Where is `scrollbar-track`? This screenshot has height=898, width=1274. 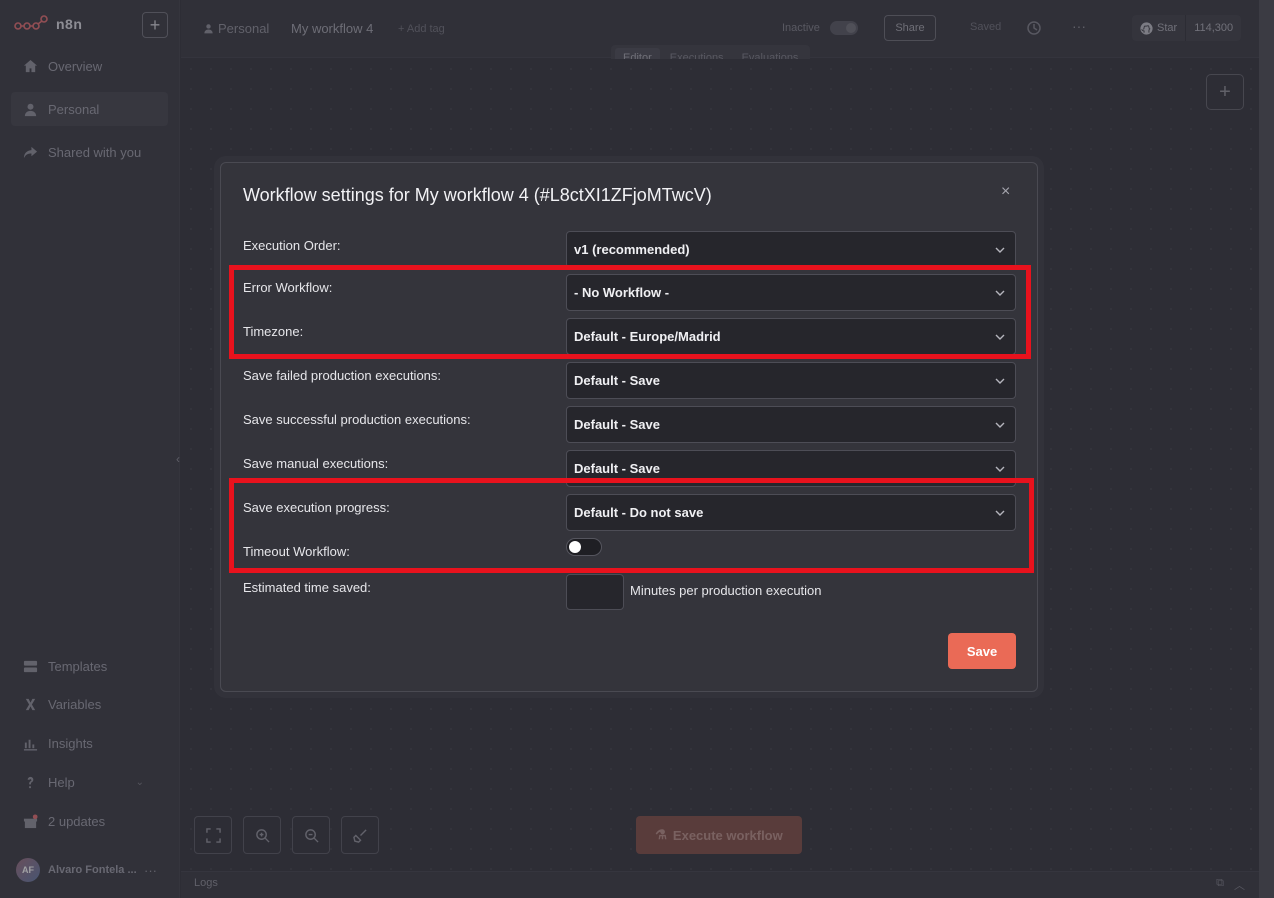 scrollbar-track is located at coordinates (1266, 449).